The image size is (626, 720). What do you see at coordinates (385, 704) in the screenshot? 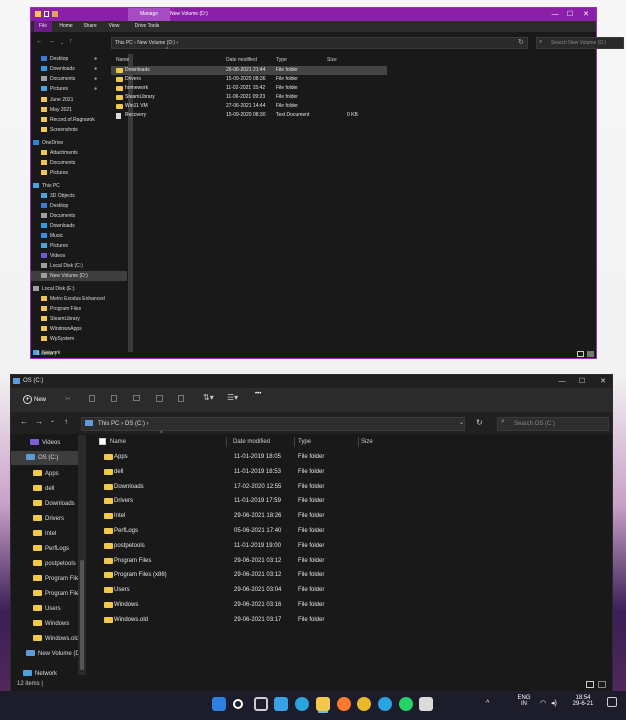
I see `telegram-icon` at bounding box center [385, 704].